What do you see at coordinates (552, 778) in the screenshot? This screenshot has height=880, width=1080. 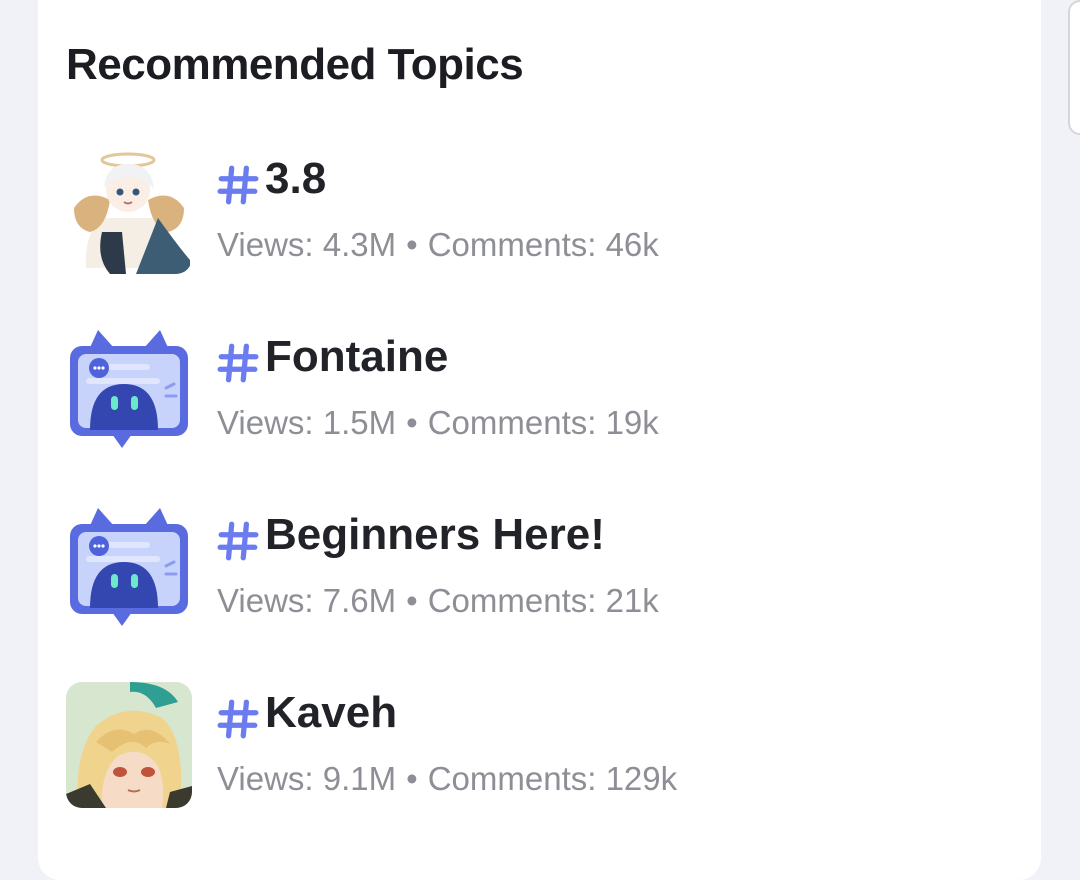 I see `comments-count: Comments: 129k` at bounding box center [552, 778].